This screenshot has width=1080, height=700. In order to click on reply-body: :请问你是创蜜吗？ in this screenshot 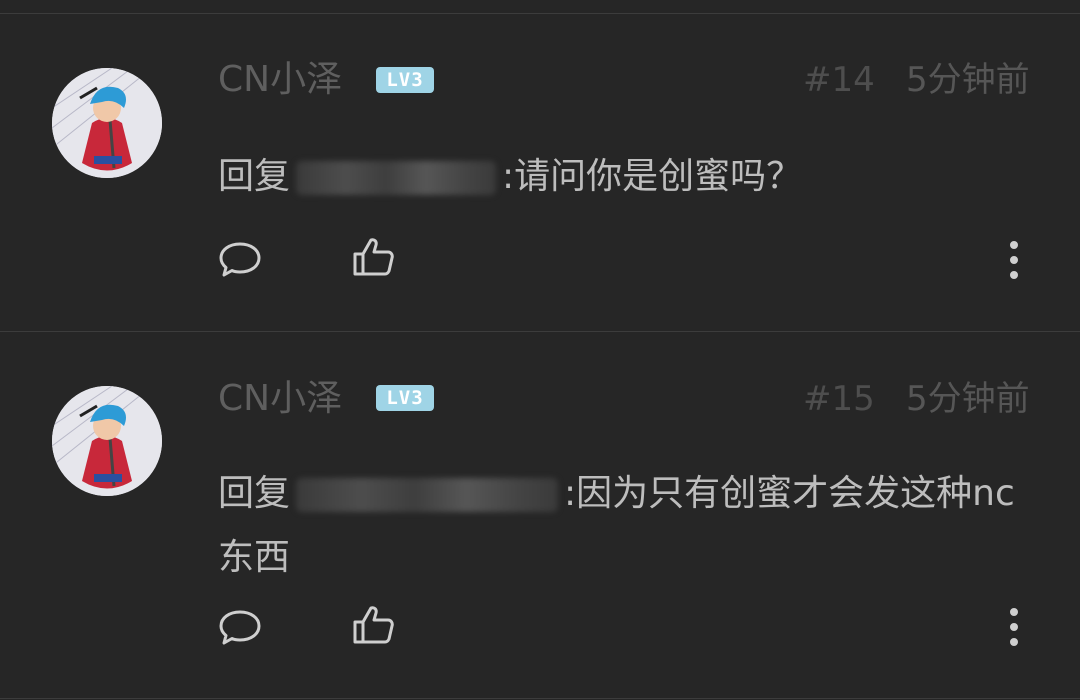, I will do `click(652, 176)`.